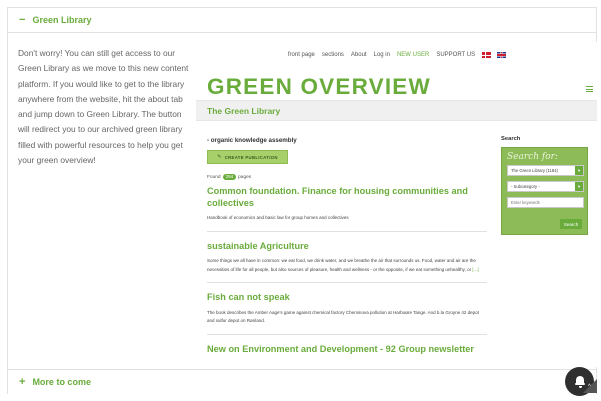  What do you see at coordinates (347, 247) in the screenshot?
I see `result-title-link: sustainable Agriculture` at bounding box center [347, 247].